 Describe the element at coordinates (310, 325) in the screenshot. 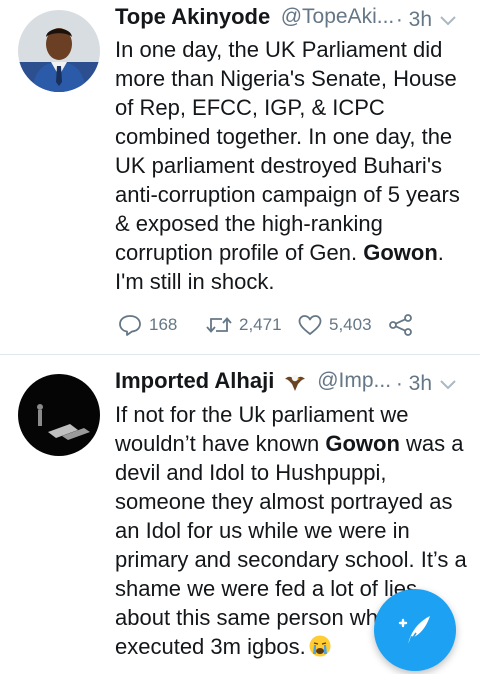

I see `heart-icon` at that location.